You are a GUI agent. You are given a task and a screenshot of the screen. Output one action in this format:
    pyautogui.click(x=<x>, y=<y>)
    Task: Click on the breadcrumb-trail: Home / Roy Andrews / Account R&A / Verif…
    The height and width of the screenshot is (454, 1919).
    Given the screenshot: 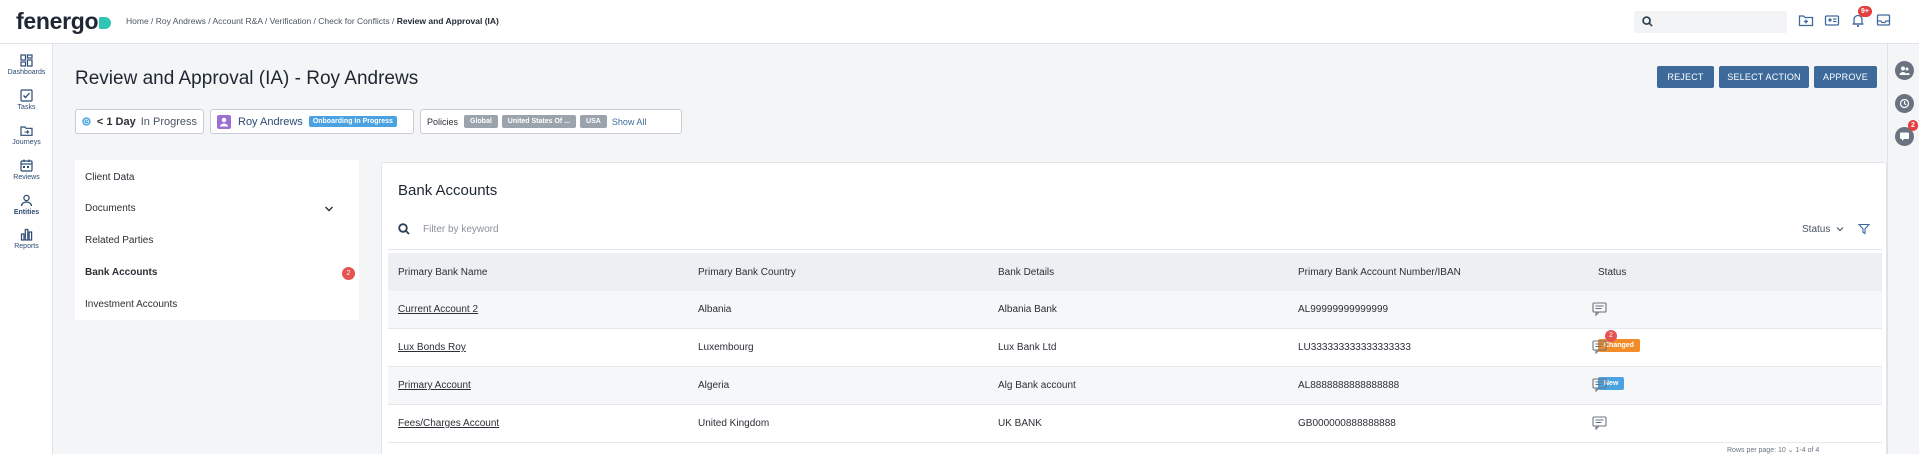 What is the action you would take?
    pyautogui.click(x=261, y=21)
    